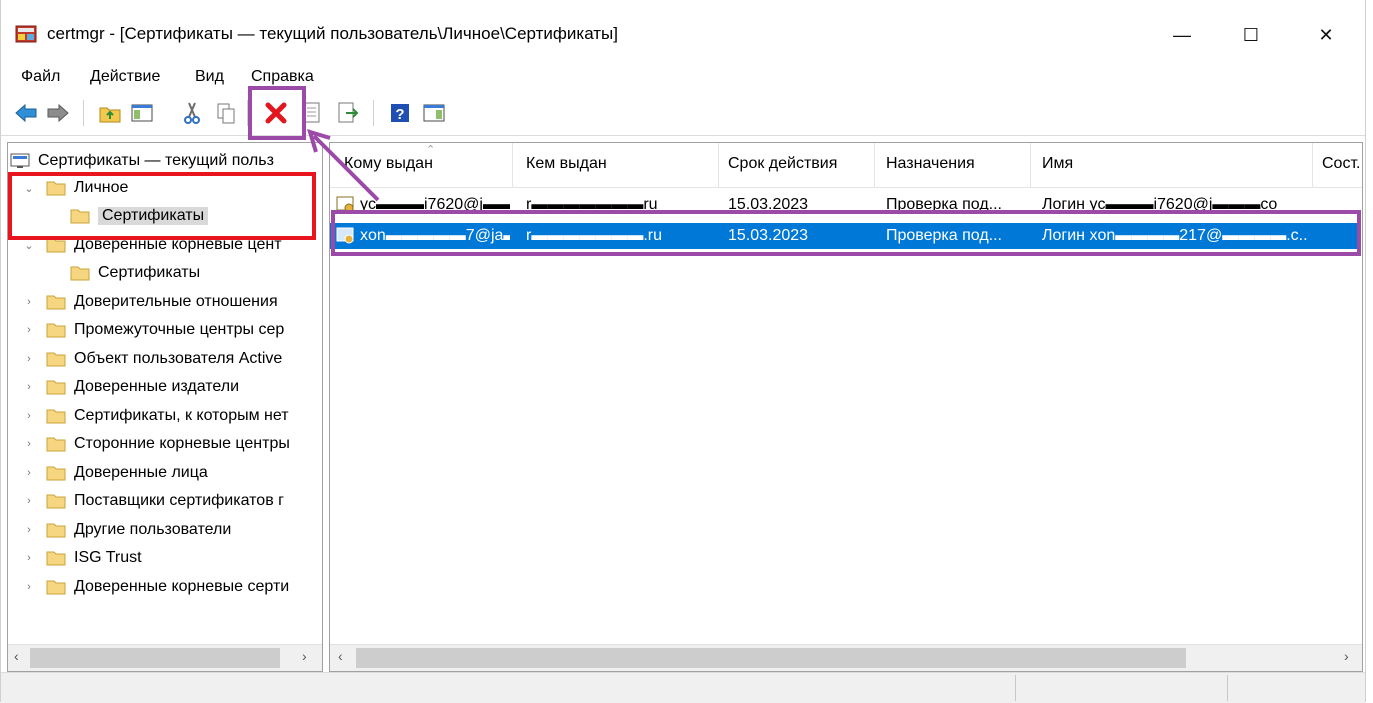  Describe the element at coordinates (782, 164) in the screenshot. I see `column-expiration: Срок действия` at that location.